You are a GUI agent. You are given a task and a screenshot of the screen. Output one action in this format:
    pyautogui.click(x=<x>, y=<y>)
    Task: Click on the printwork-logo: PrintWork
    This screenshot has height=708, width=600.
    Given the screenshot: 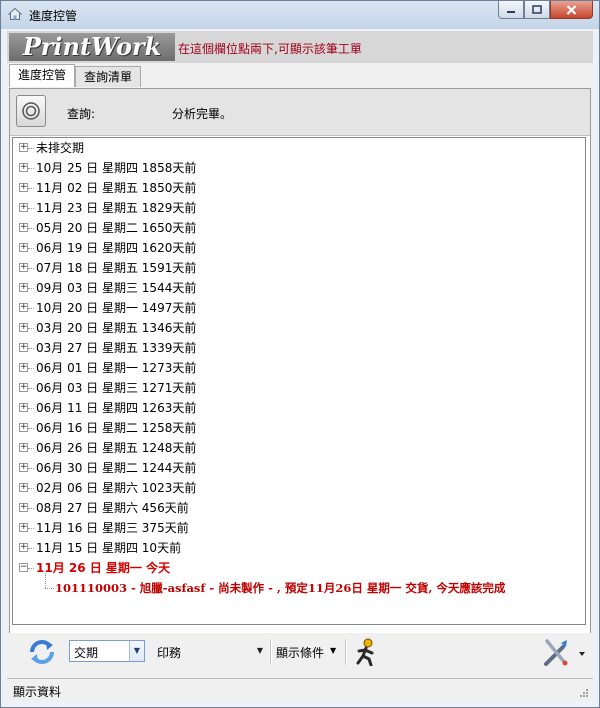 What is the action you would take?
    pyautogui.click(x=92, y=47)
    